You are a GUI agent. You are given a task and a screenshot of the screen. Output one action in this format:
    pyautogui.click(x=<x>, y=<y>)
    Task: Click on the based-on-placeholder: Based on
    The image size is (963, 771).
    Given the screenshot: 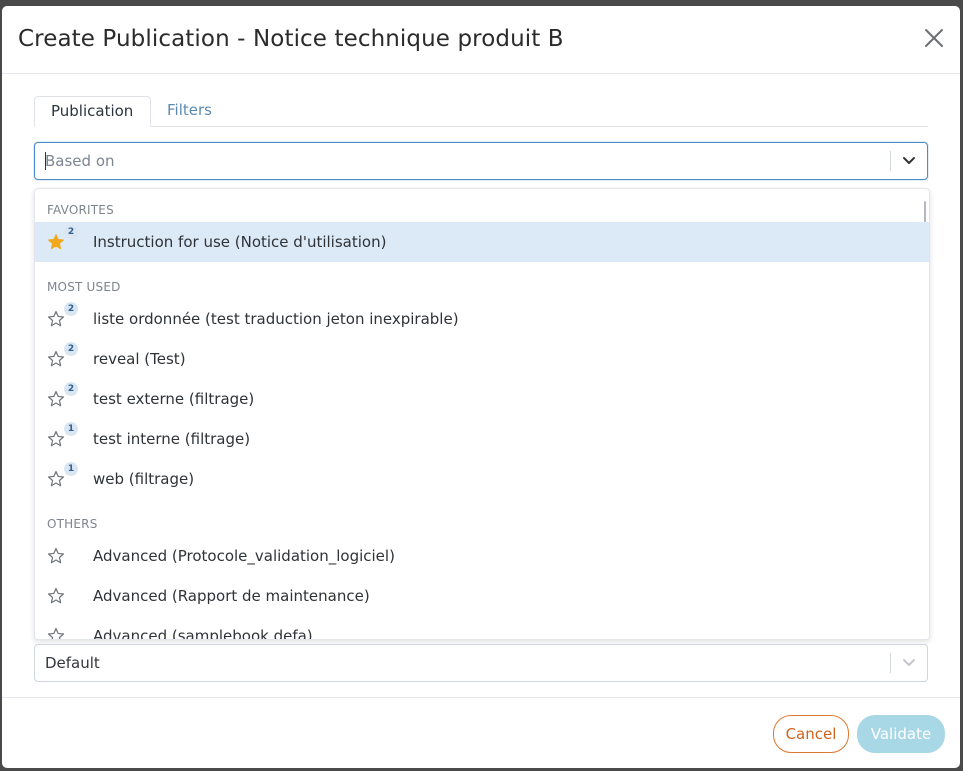 What is the action you would take?
    pyautogui.click(x=80, y=161)
    